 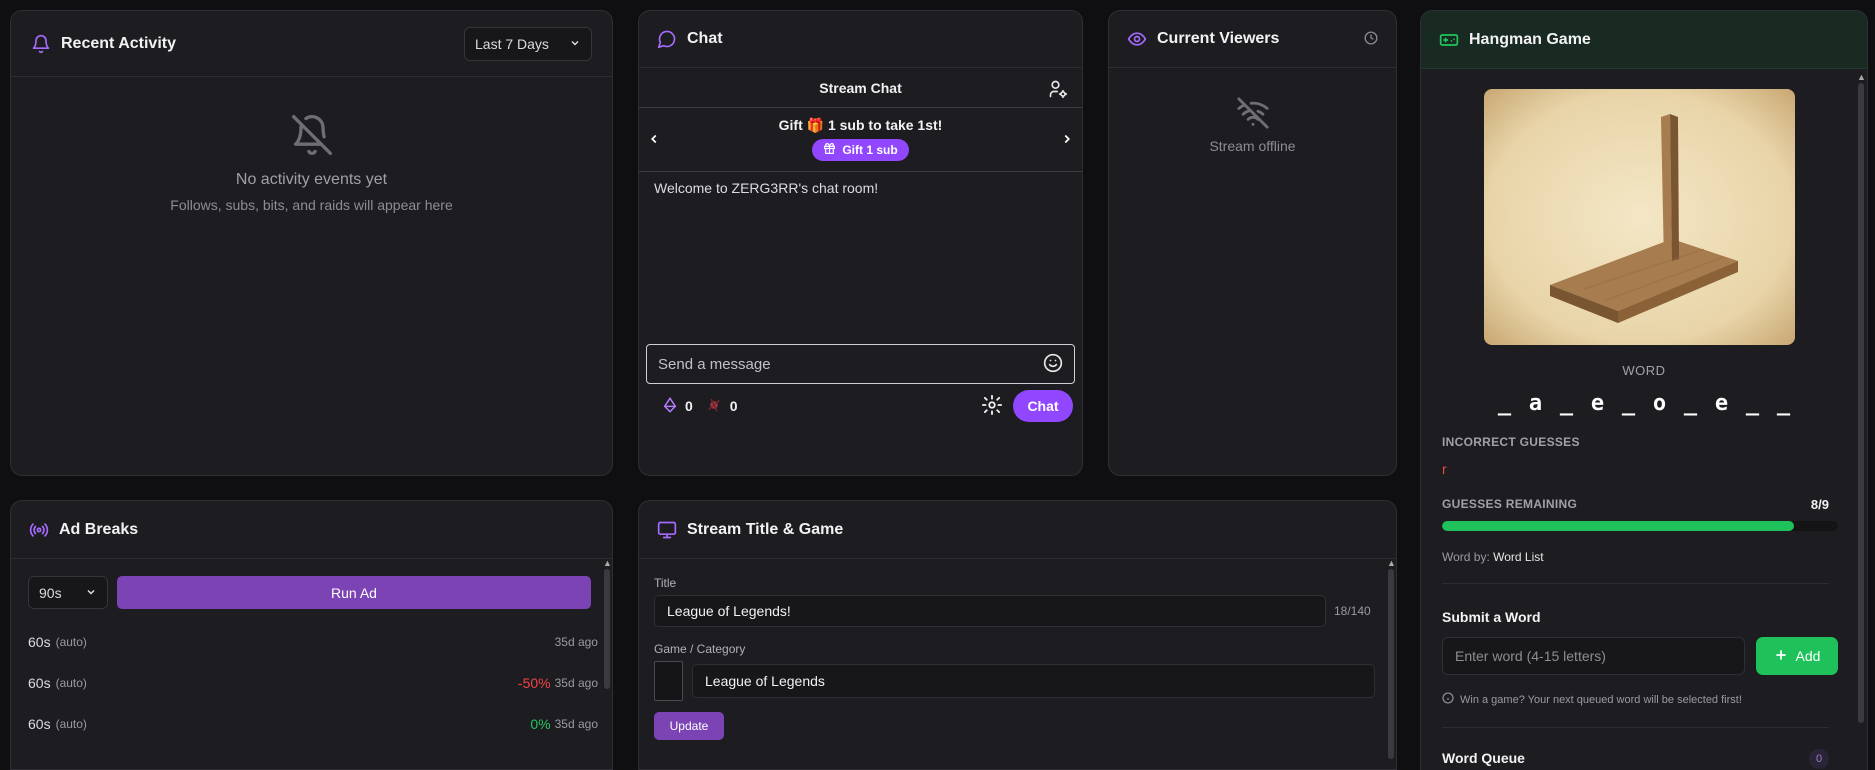 I want to click on word-label: WORD, so click(x=1644, y=370).